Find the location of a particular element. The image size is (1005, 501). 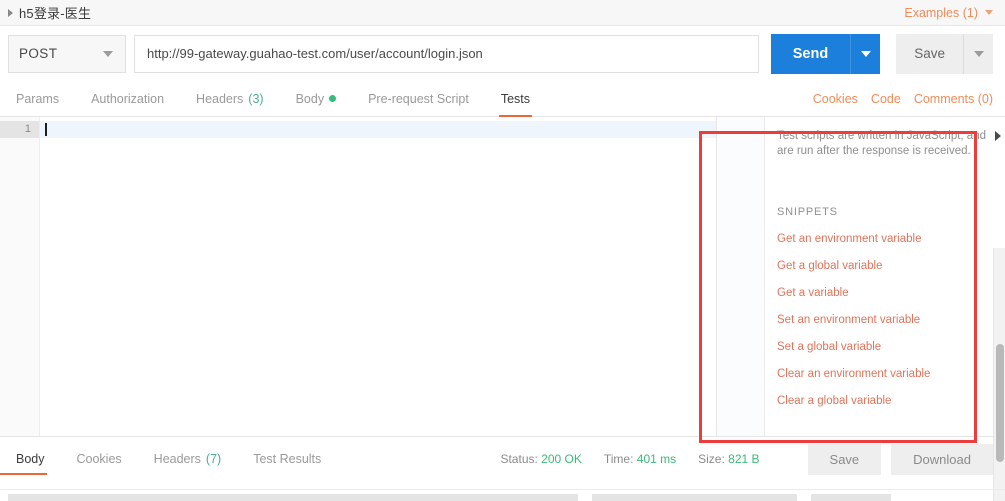

text-caret-icon is located at coordinates (46, 129).